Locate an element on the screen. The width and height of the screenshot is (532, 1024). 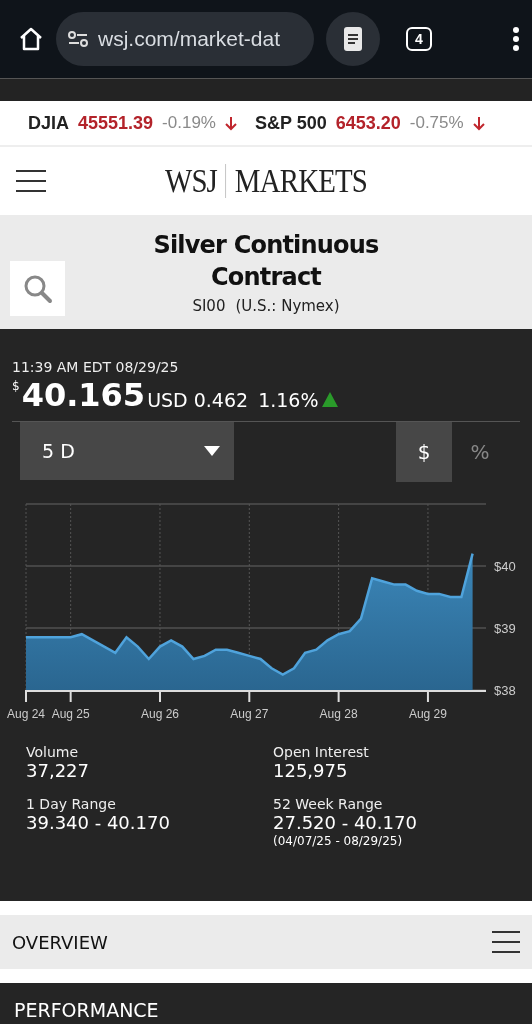
axis-label: $39 is located at coordinates (505, 628).